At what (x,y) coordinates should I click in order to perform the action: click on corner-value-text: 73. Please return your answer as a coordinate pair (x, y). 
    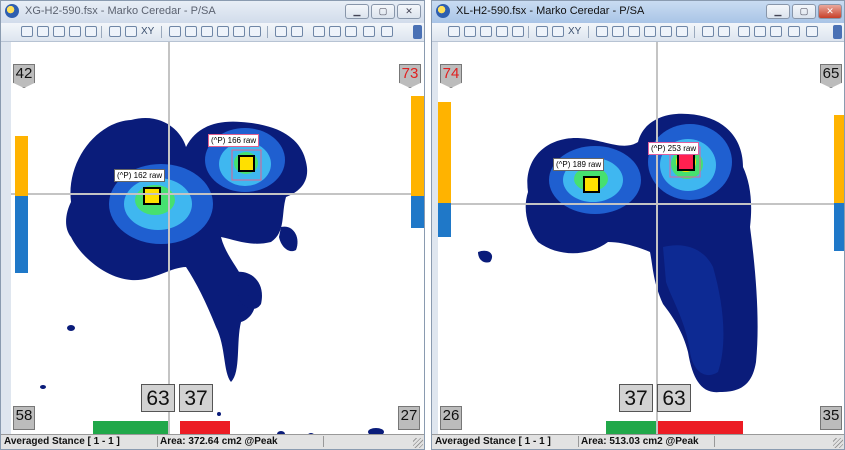
    Looking at the image, I should click on (410, 73).